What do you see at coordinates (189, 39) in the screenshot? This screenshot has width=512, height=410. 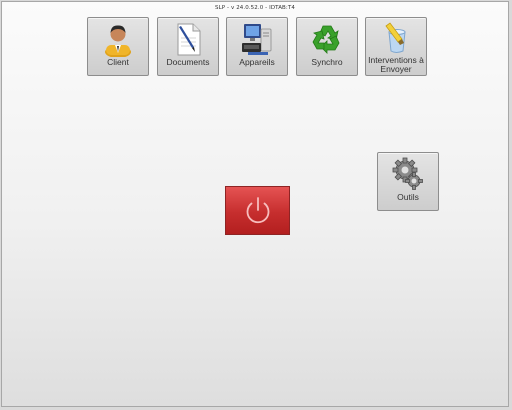 I see `document-pen-icon` at bounding box center [189, 39].